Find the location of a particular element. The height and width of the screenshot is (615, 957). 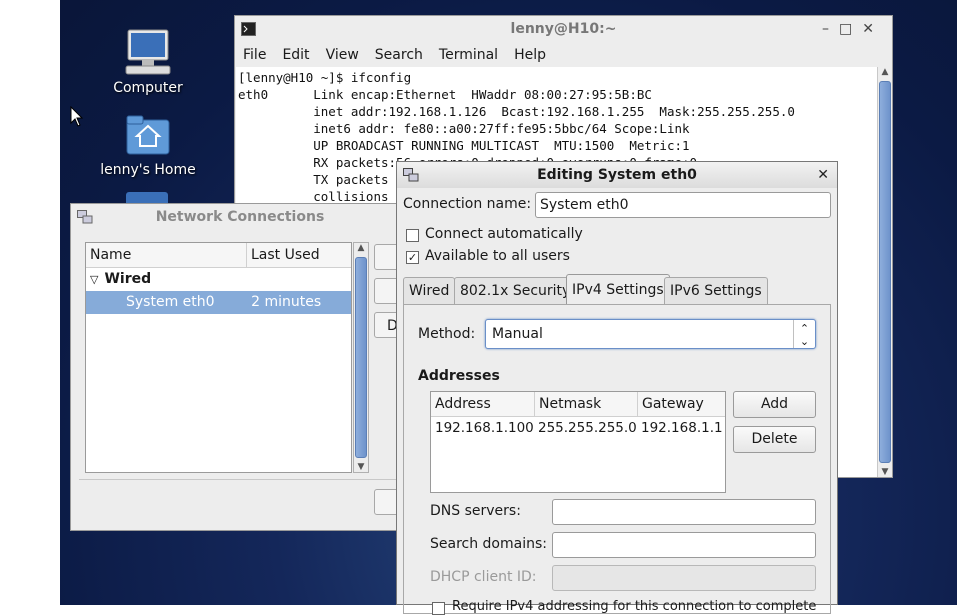

group-label: Wired is located at coordinates (128, 279).